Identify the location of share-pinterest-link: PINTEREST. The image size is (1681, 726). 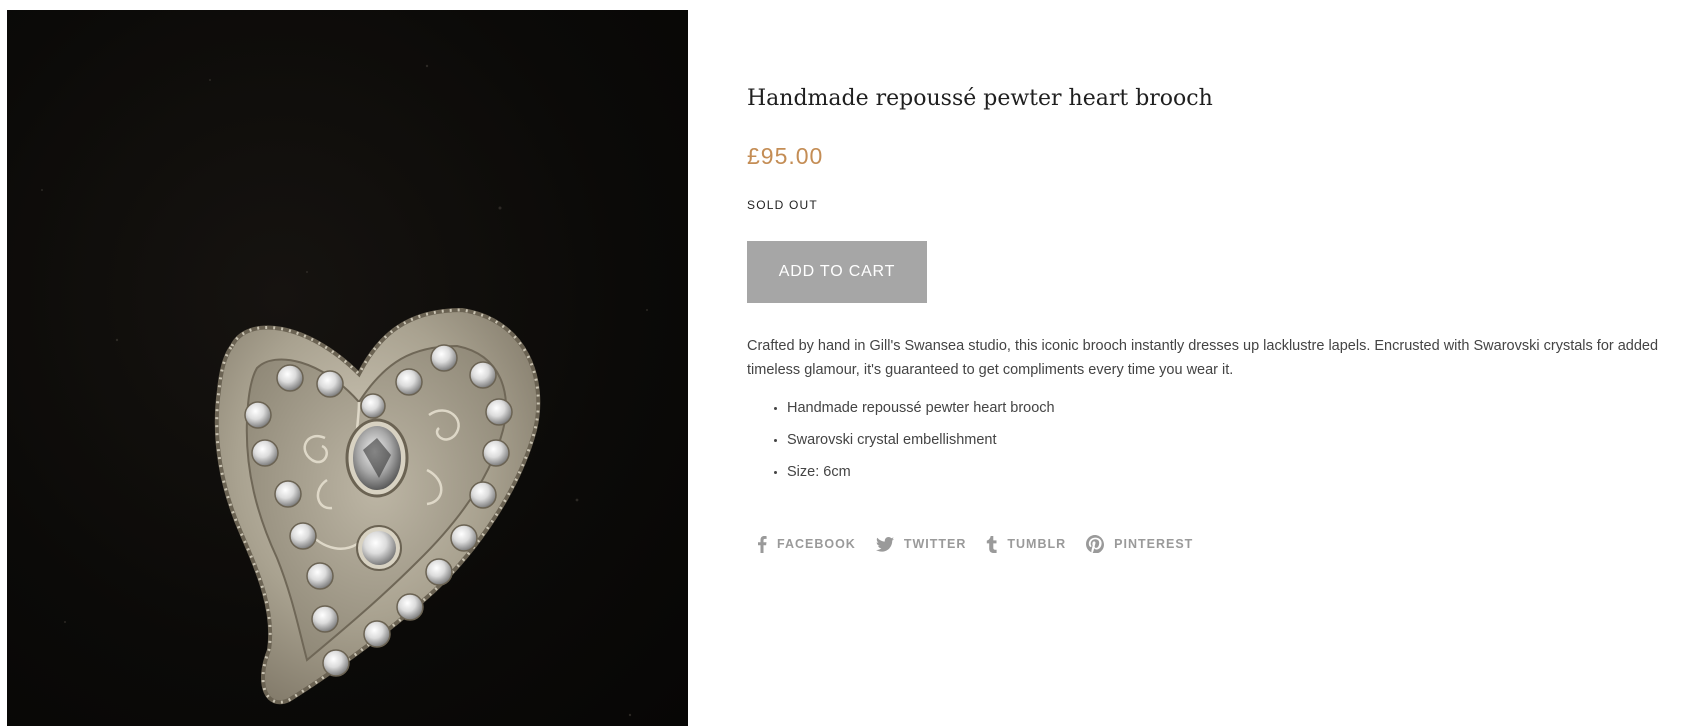
(1139, 544).